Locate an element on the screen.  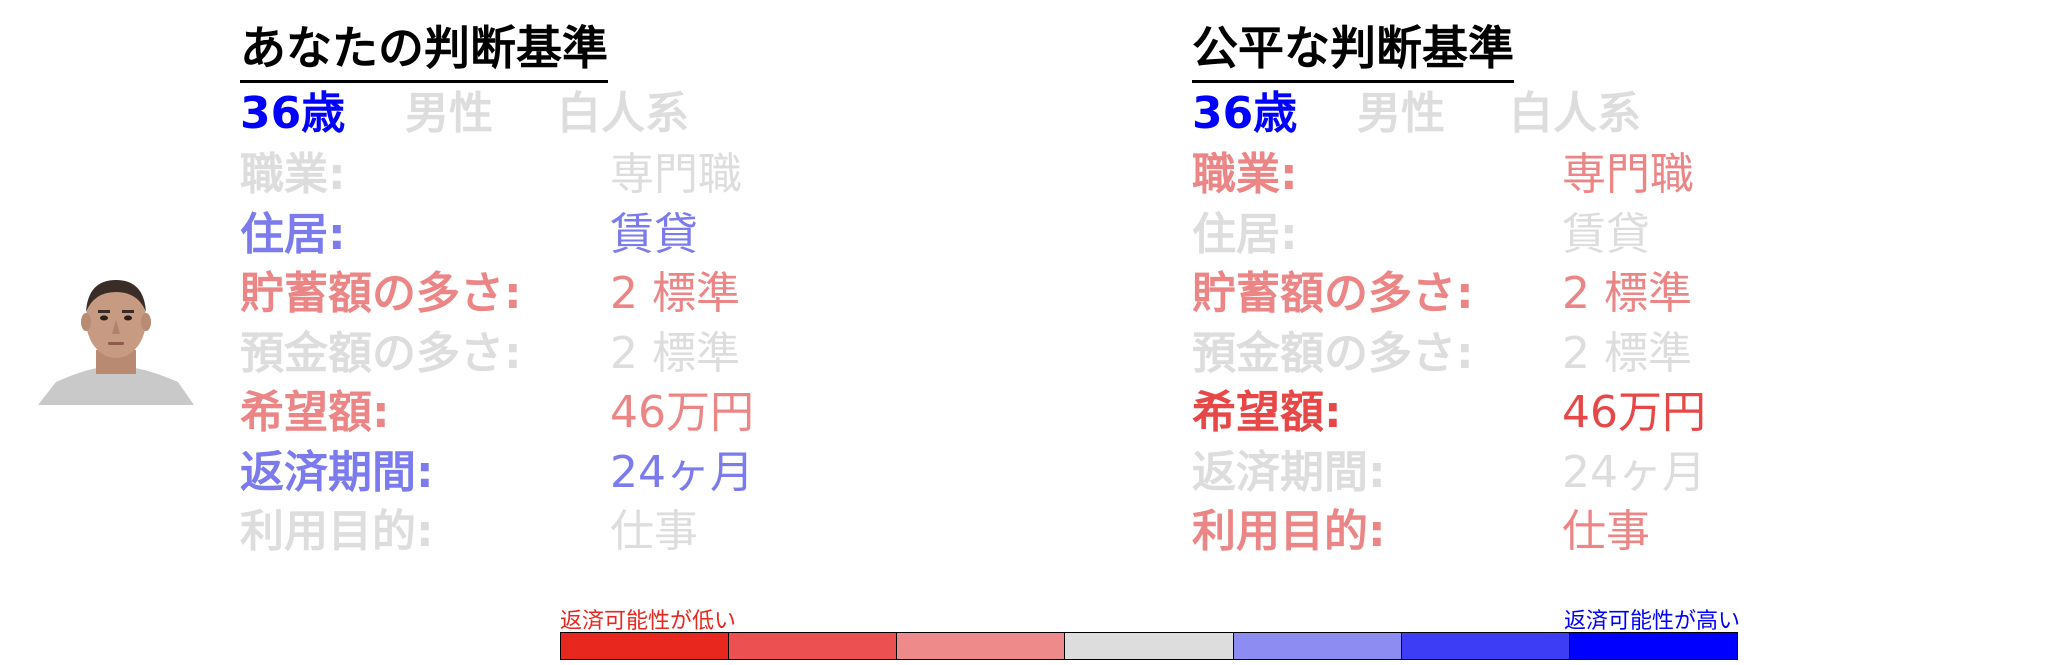
left-eye is located at coordinates (104, 318).